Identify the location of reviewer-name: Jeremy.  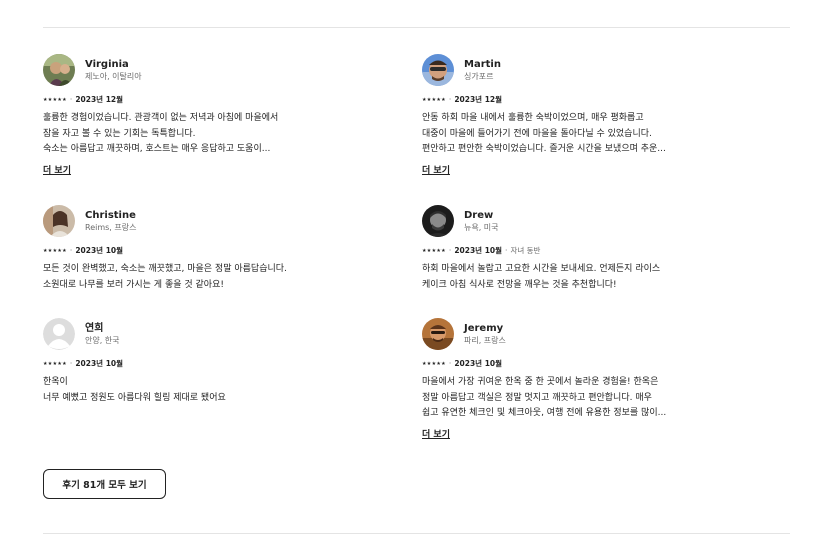
(484, 328).